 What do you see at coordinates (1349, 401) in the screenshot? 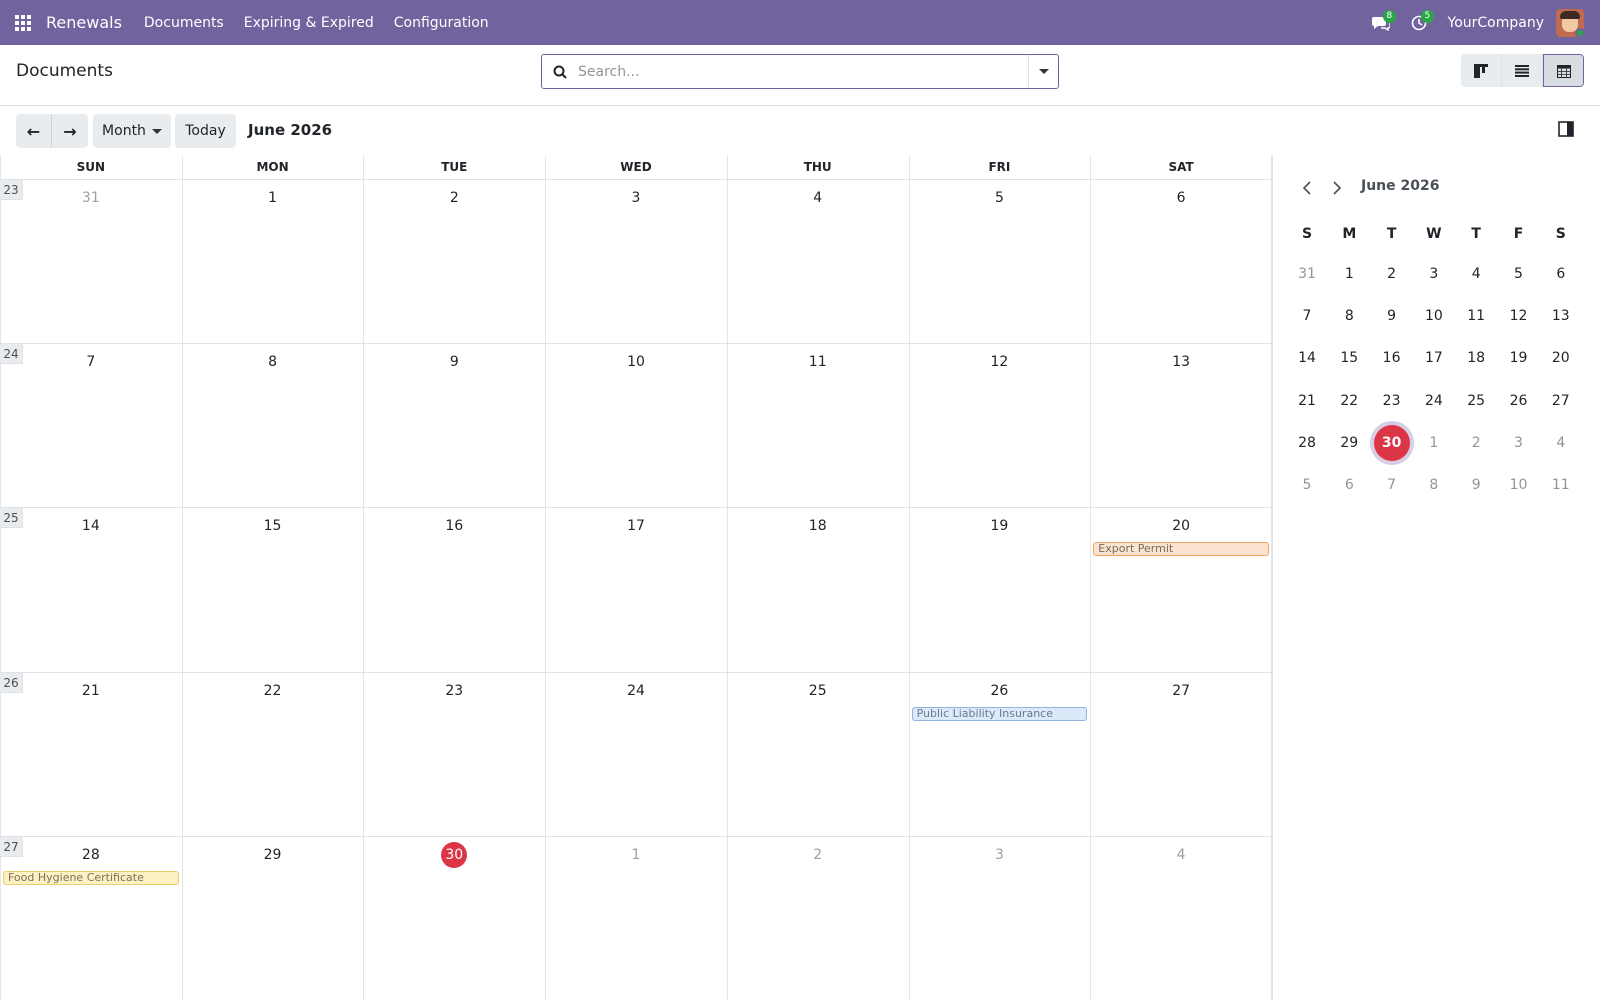
I see `mini-calendar-day: 22` at bounding box center [1349, 401].